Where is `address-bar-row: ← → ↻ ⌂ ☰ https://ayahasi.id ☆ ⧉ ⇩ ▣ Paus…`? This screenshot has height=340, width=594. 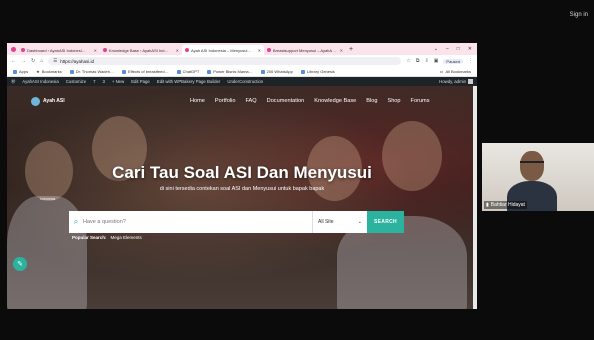
address-bar-row: ← → ↻ ⌂ ☰ https://ayahasi.id ☆ ⧉ ⇩ ▣ Paus… is located at coordinates (242, 61).